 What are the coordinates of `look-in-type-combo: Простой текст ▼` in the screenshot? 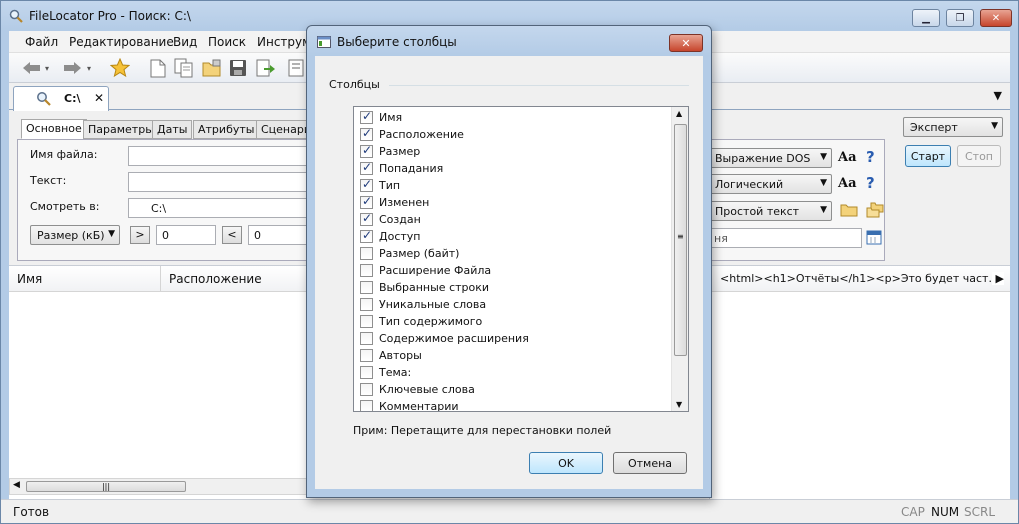 It's located at (770, 211).